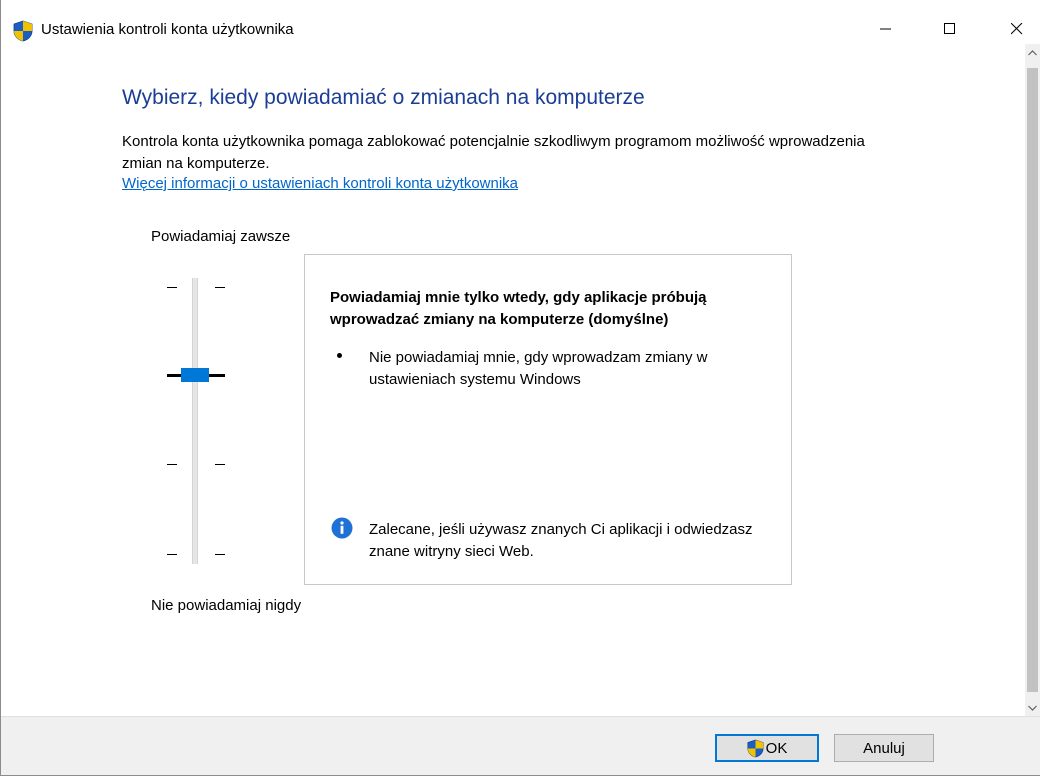 This screenshot has width=1040, height=776. Describe the element at coordinates (342, 528) in the screenshot. I see `info-icon` at that location.